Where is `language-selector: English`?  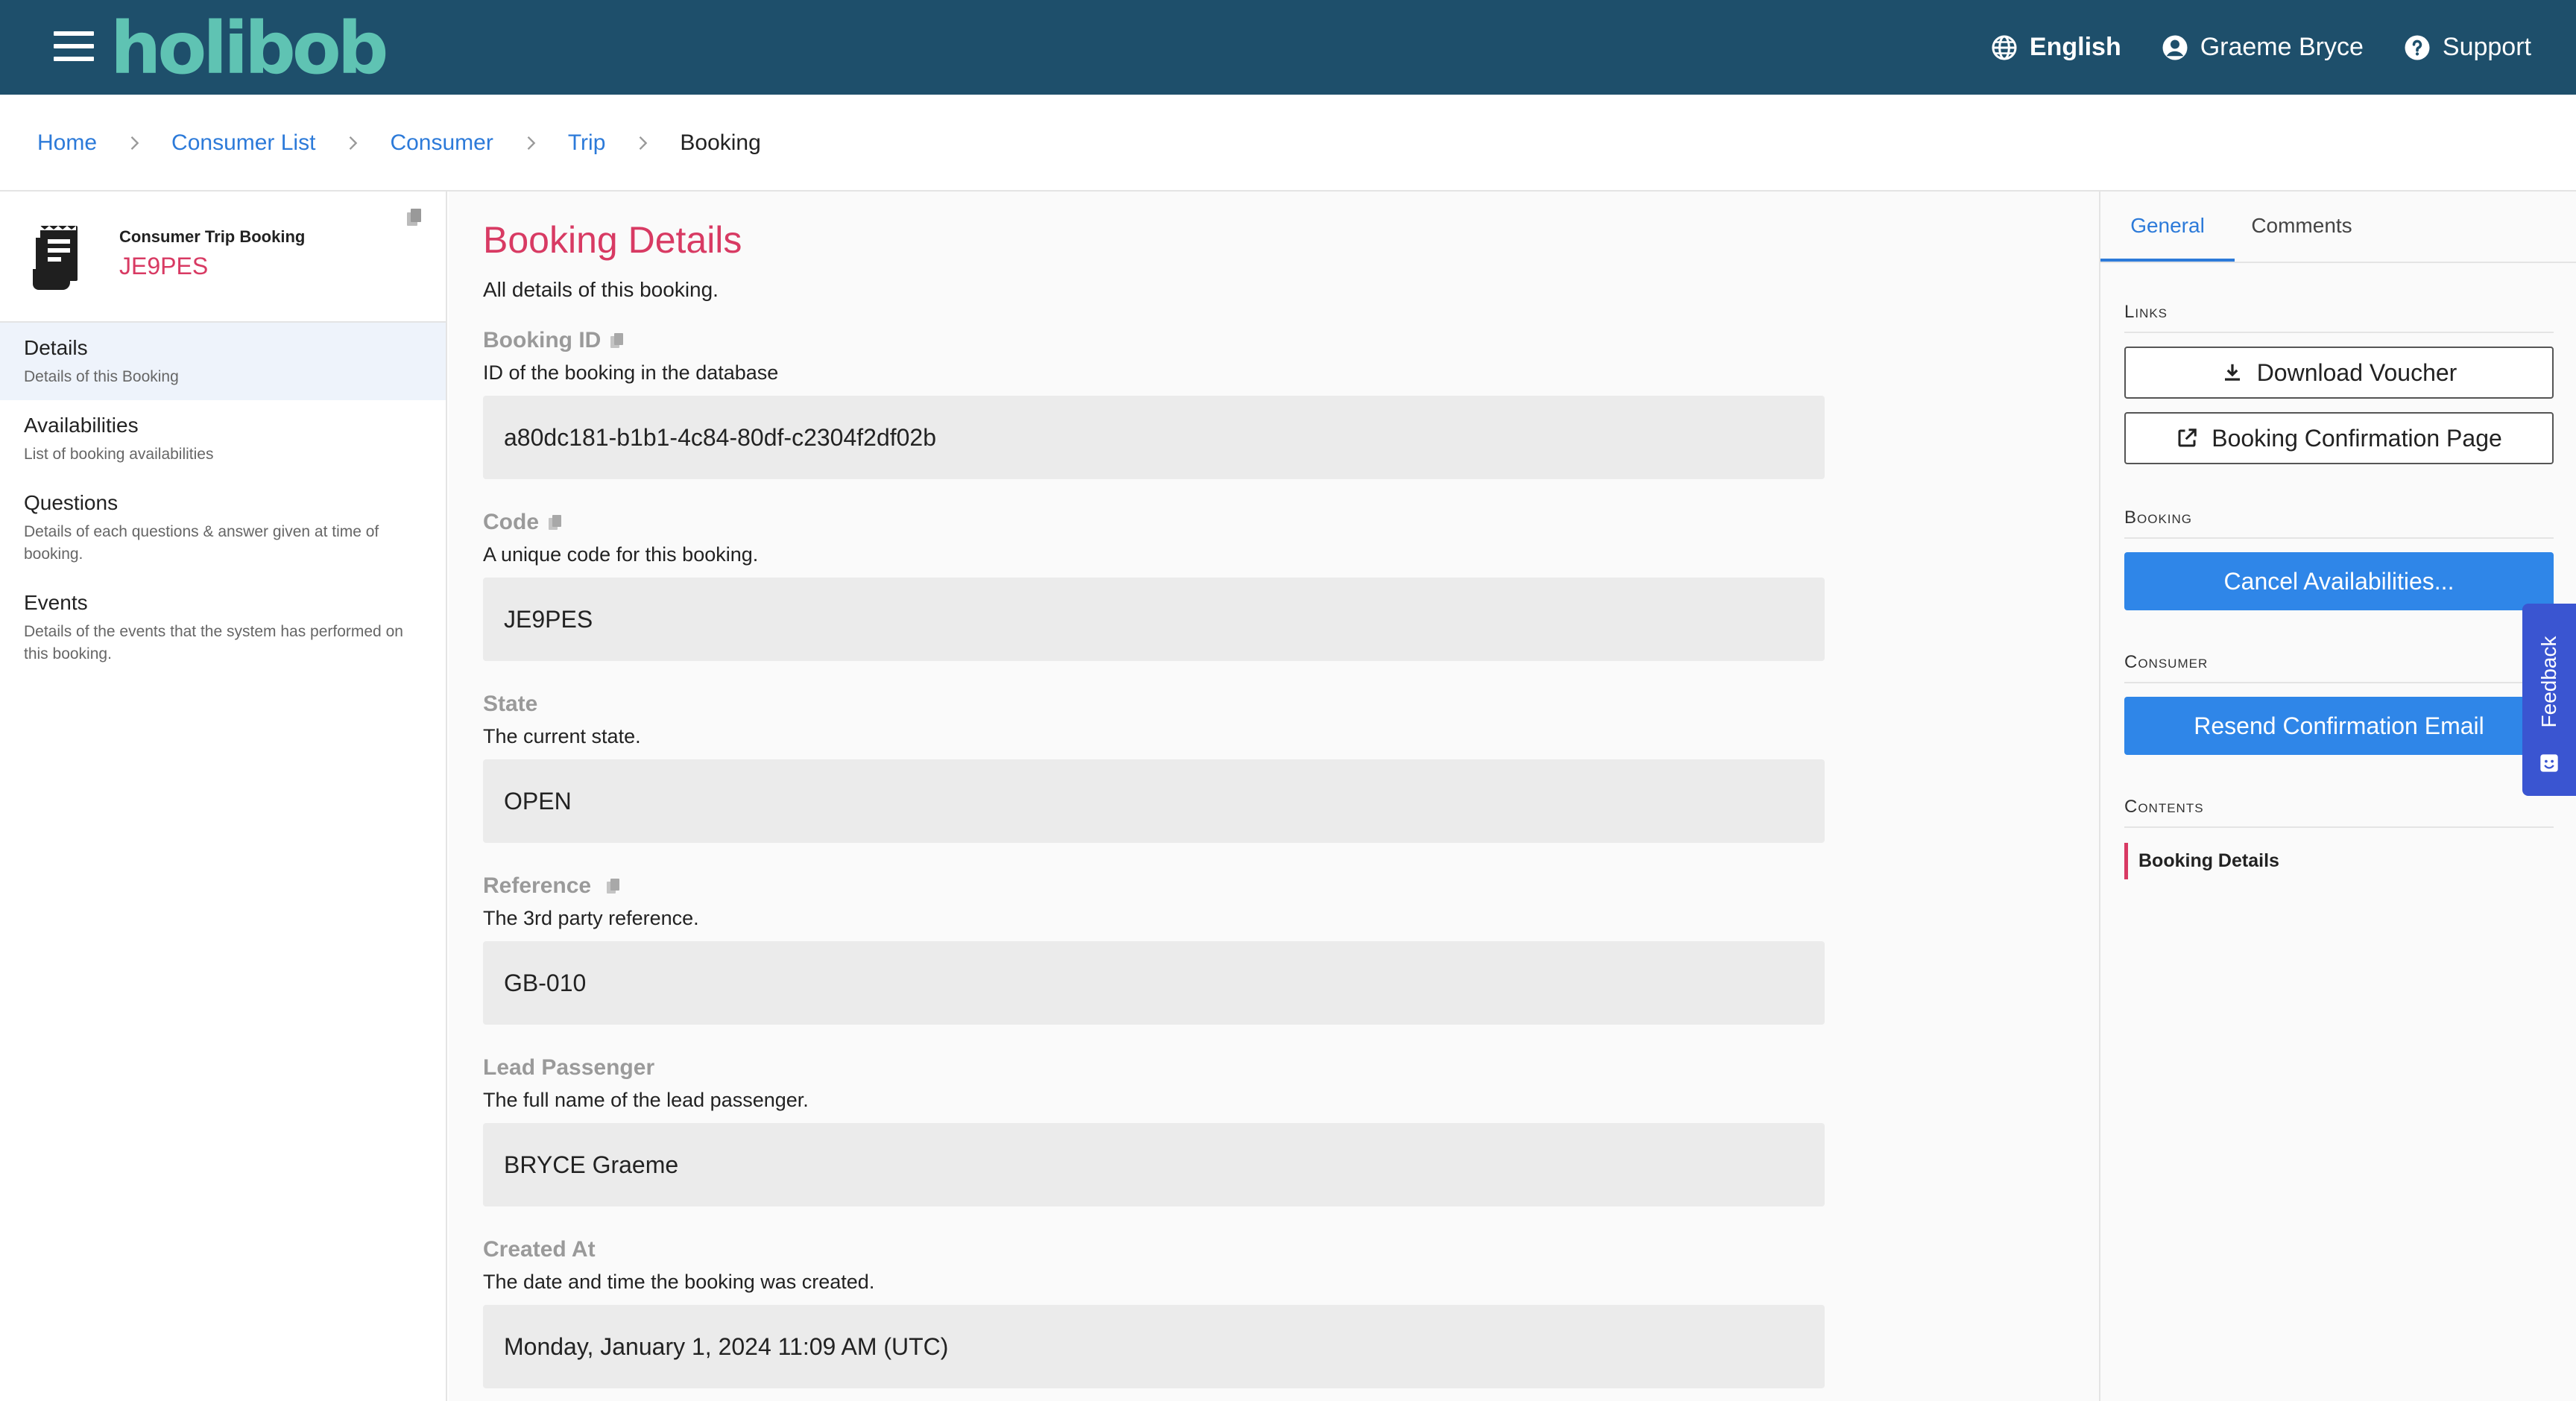 language-selector: English is located at coordinates (2056, 47).